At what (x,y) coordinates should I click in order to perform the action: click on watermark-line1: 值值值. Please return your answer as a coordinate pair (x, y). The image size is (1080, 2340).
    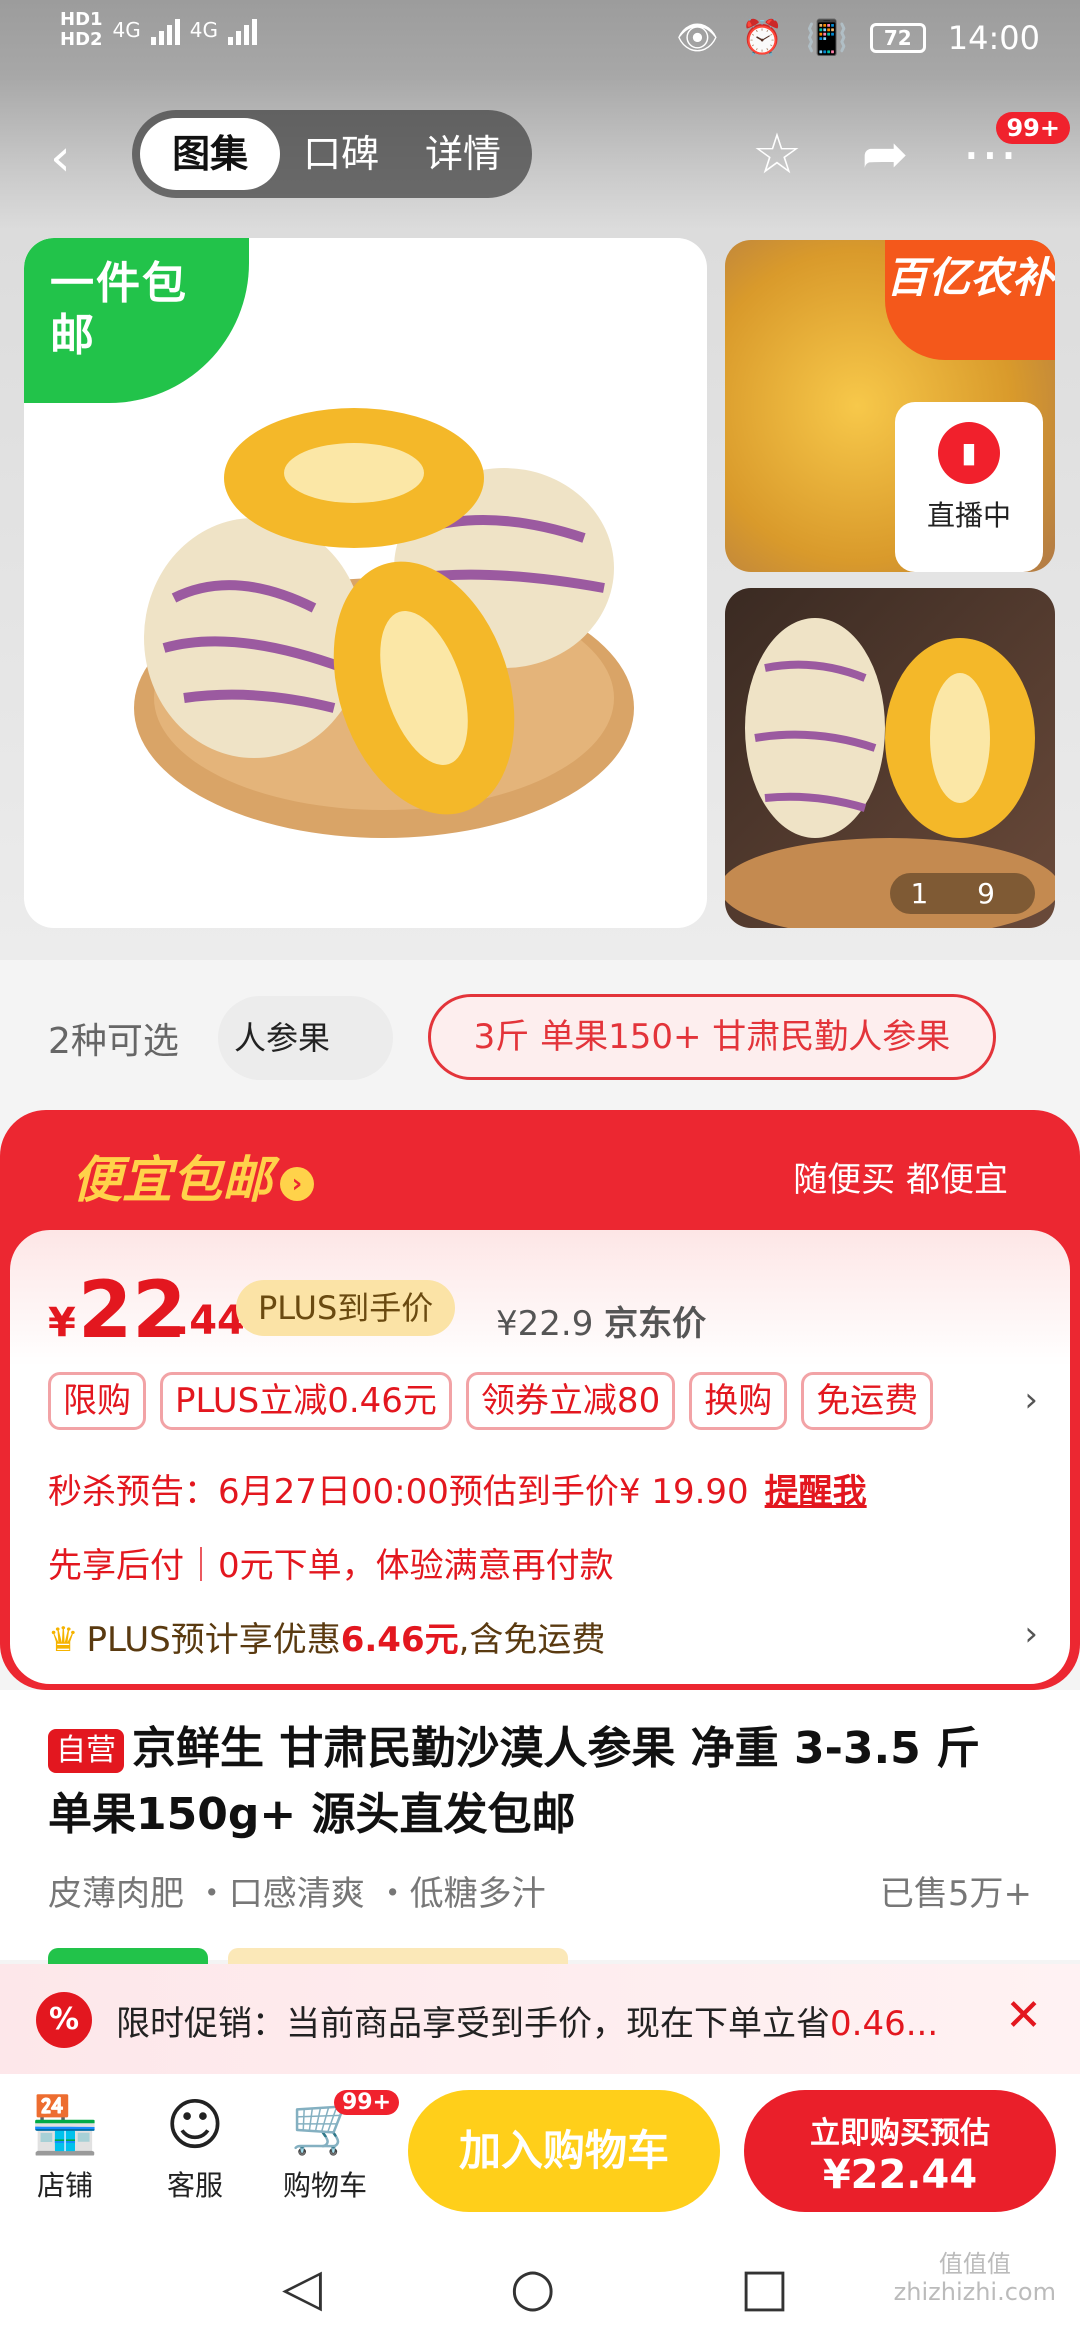
    Looking at the image, I should click on (974, 2264).